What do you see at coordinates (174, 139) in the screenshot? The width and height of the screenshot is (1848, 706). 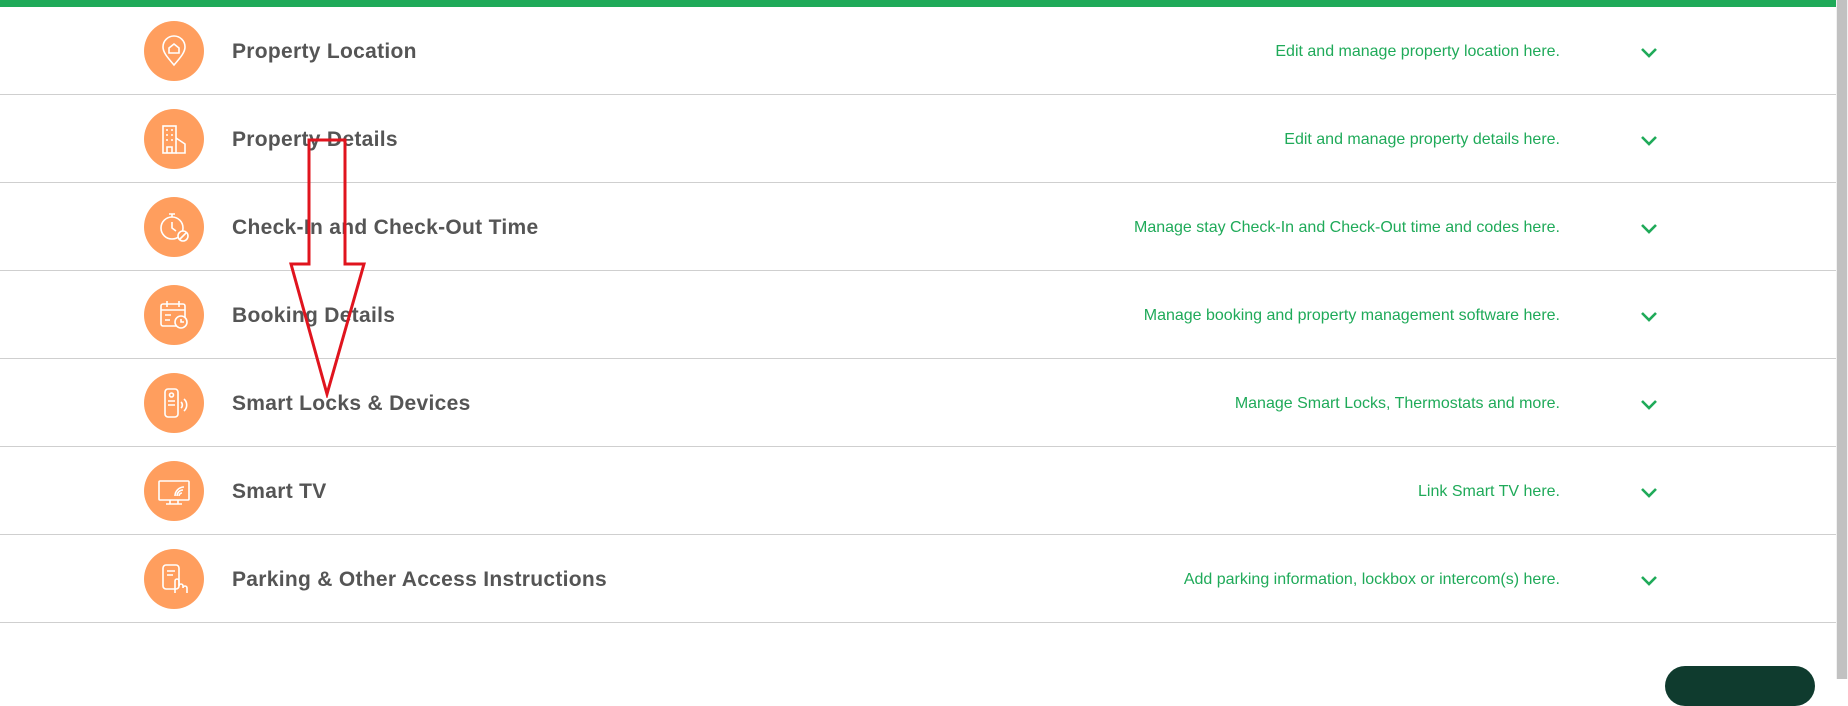 I see `building-icon` at bounding box center [174, 139].